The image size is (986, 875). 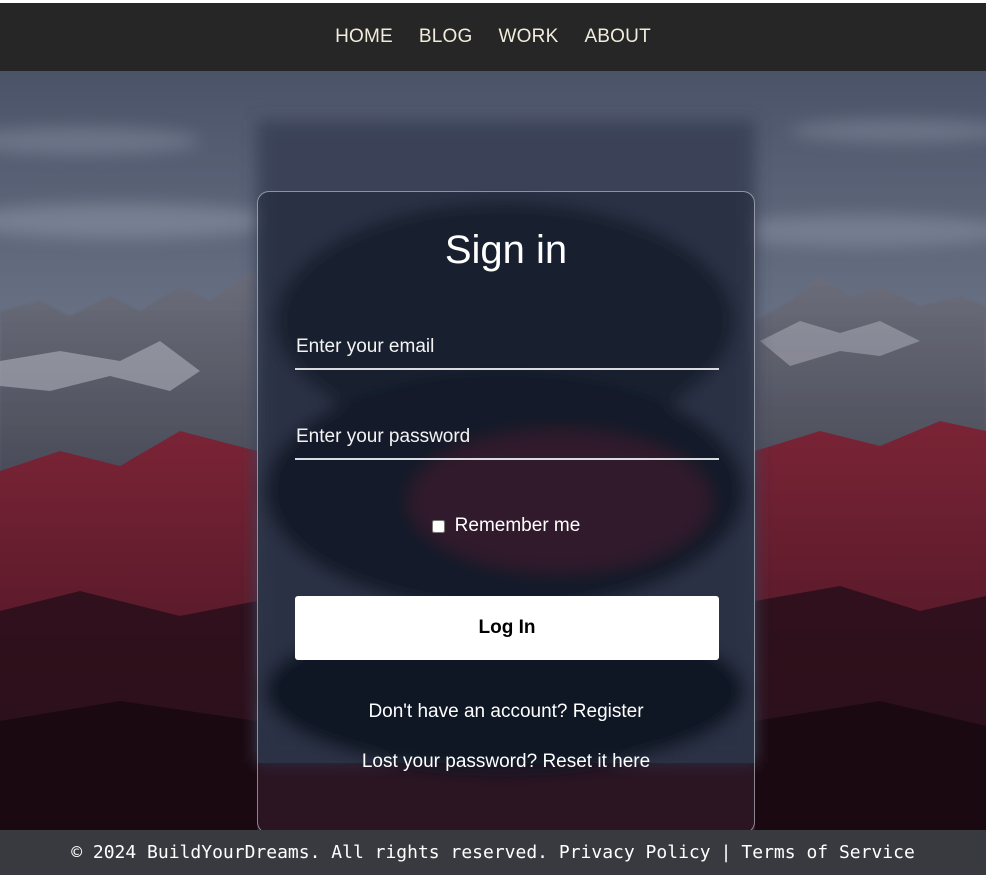 What do you see at coordinates (446, 37) in the screenshot?
I see `nav-blog-link: BLOG` at bounding box center [446, 37].